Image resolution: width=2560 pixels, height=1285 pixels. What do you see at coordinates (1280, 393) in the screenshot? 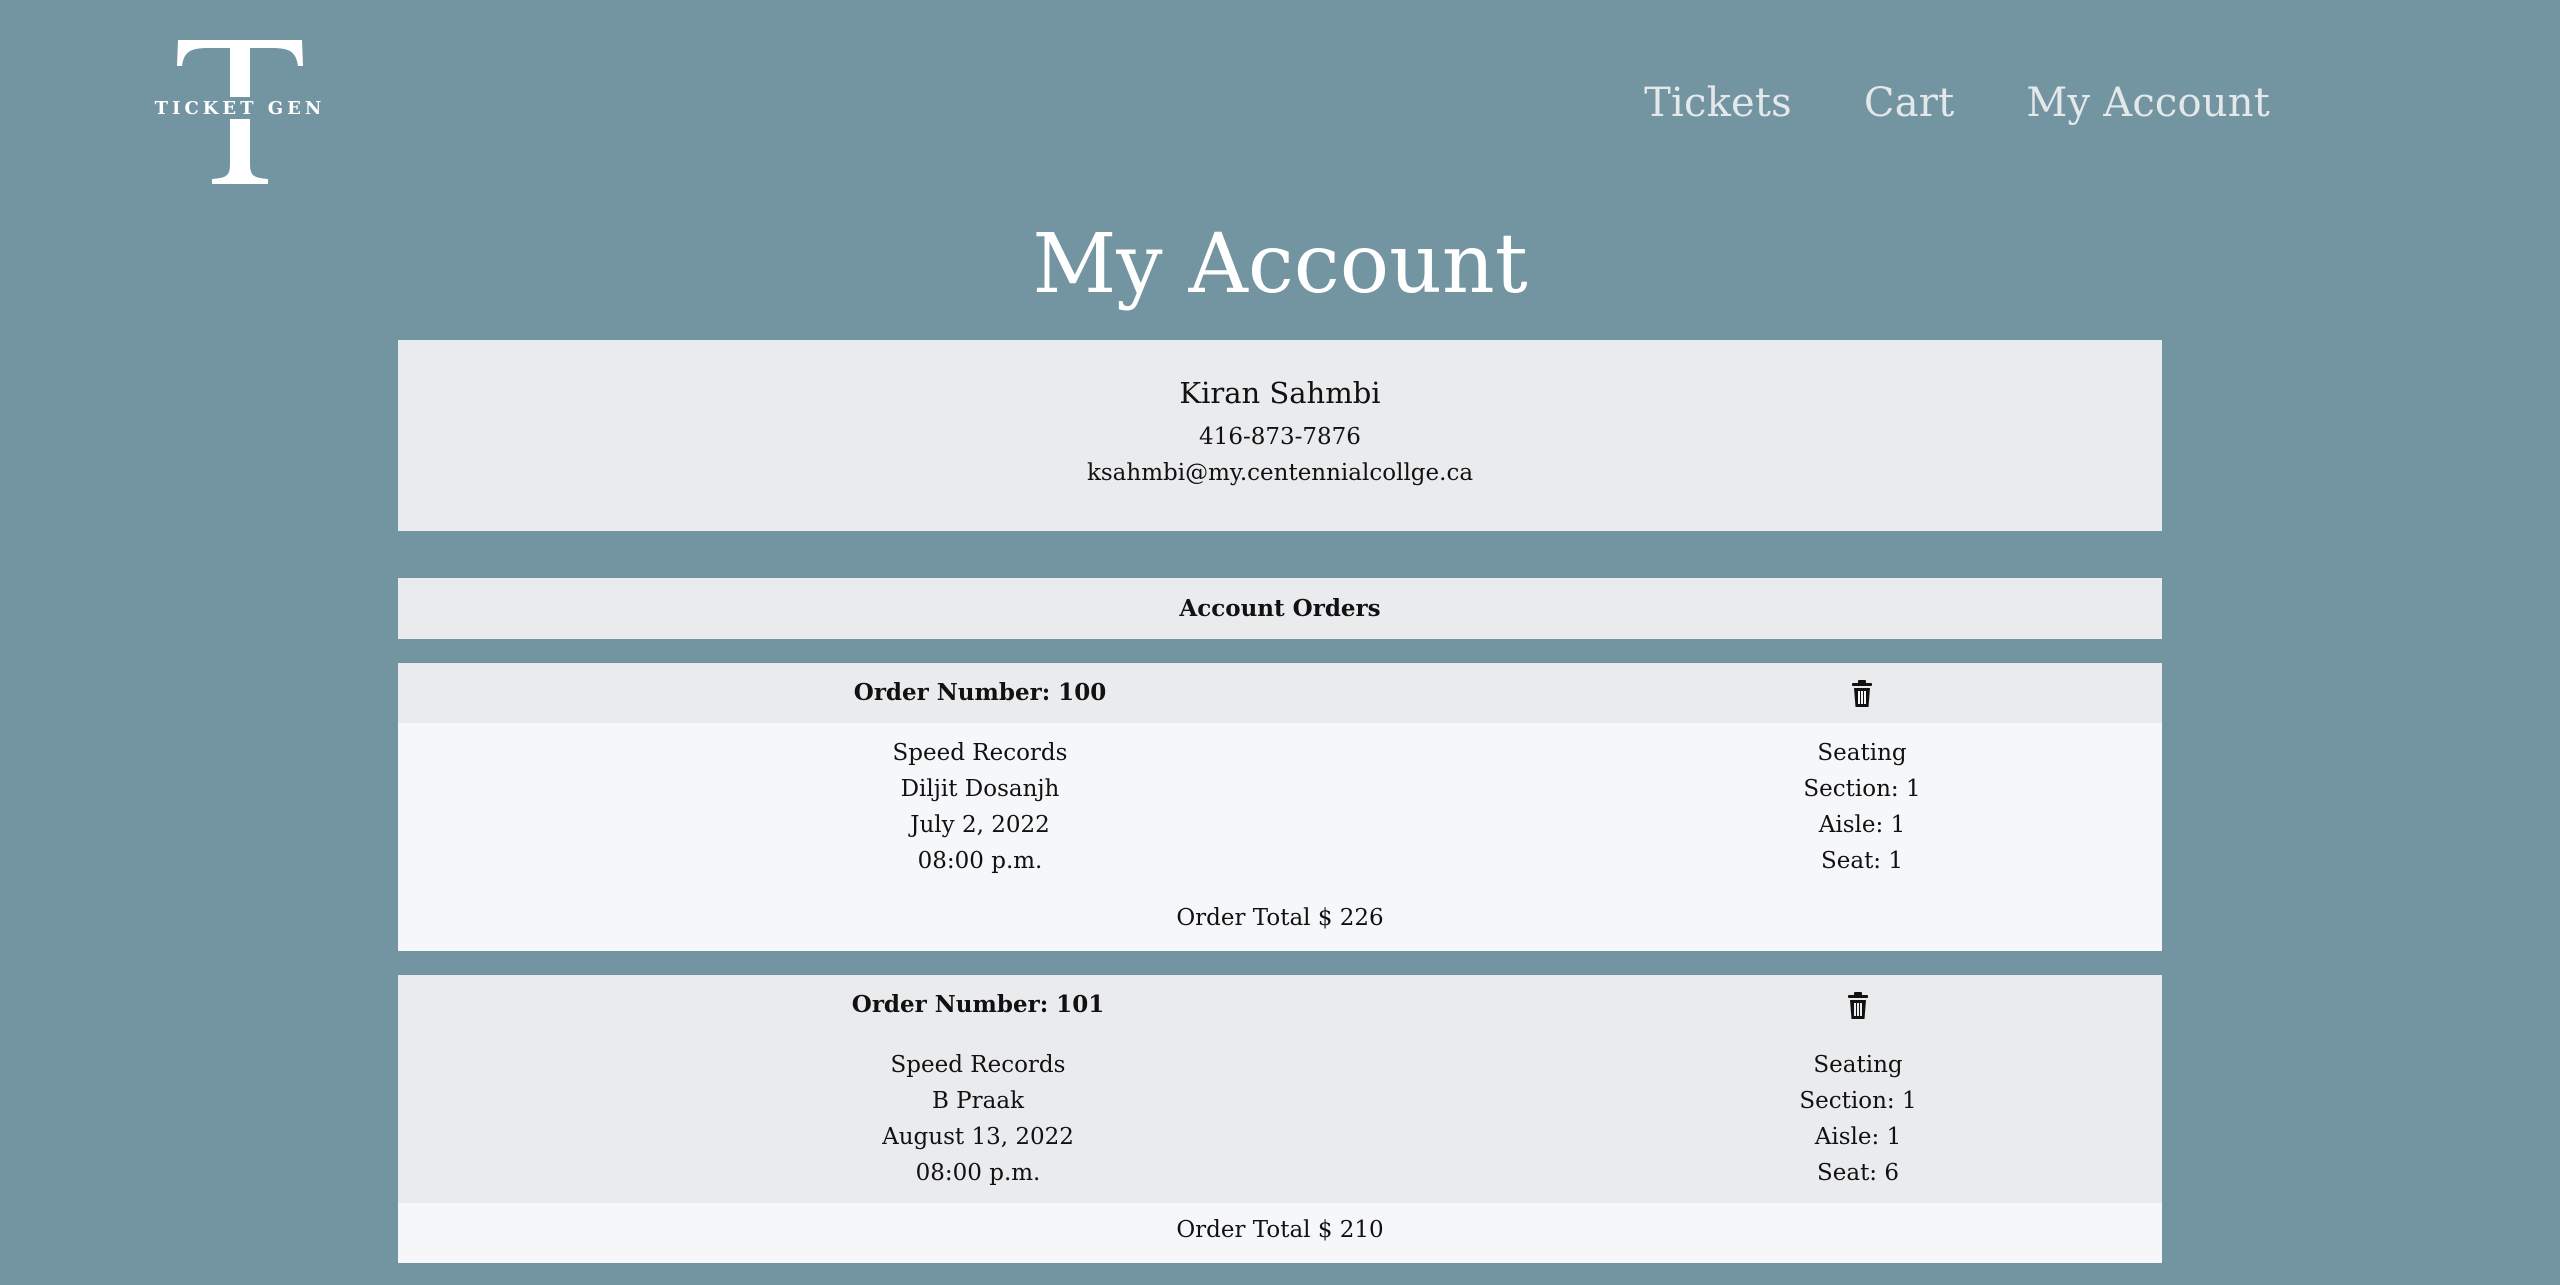
I see `profile-name: Kiran Sahmbi` at bounding box center [1280, 393].